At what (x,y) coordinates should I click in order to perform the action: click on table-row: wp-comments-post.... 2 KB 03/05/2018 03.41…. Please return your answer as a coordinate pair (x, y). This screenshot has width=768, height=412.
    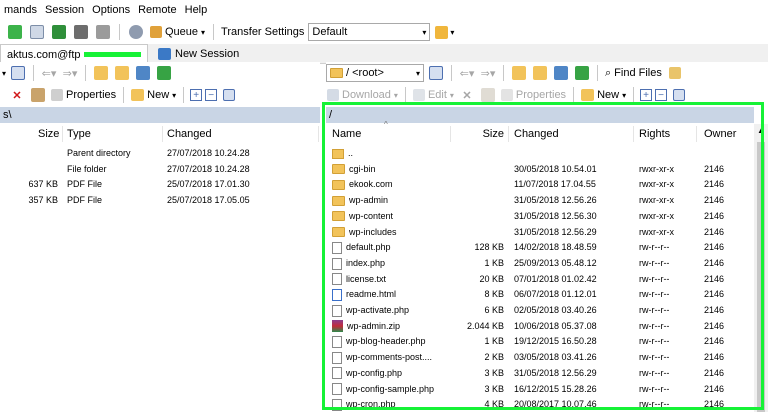
    Looking at the image, I should click on (540, 358).